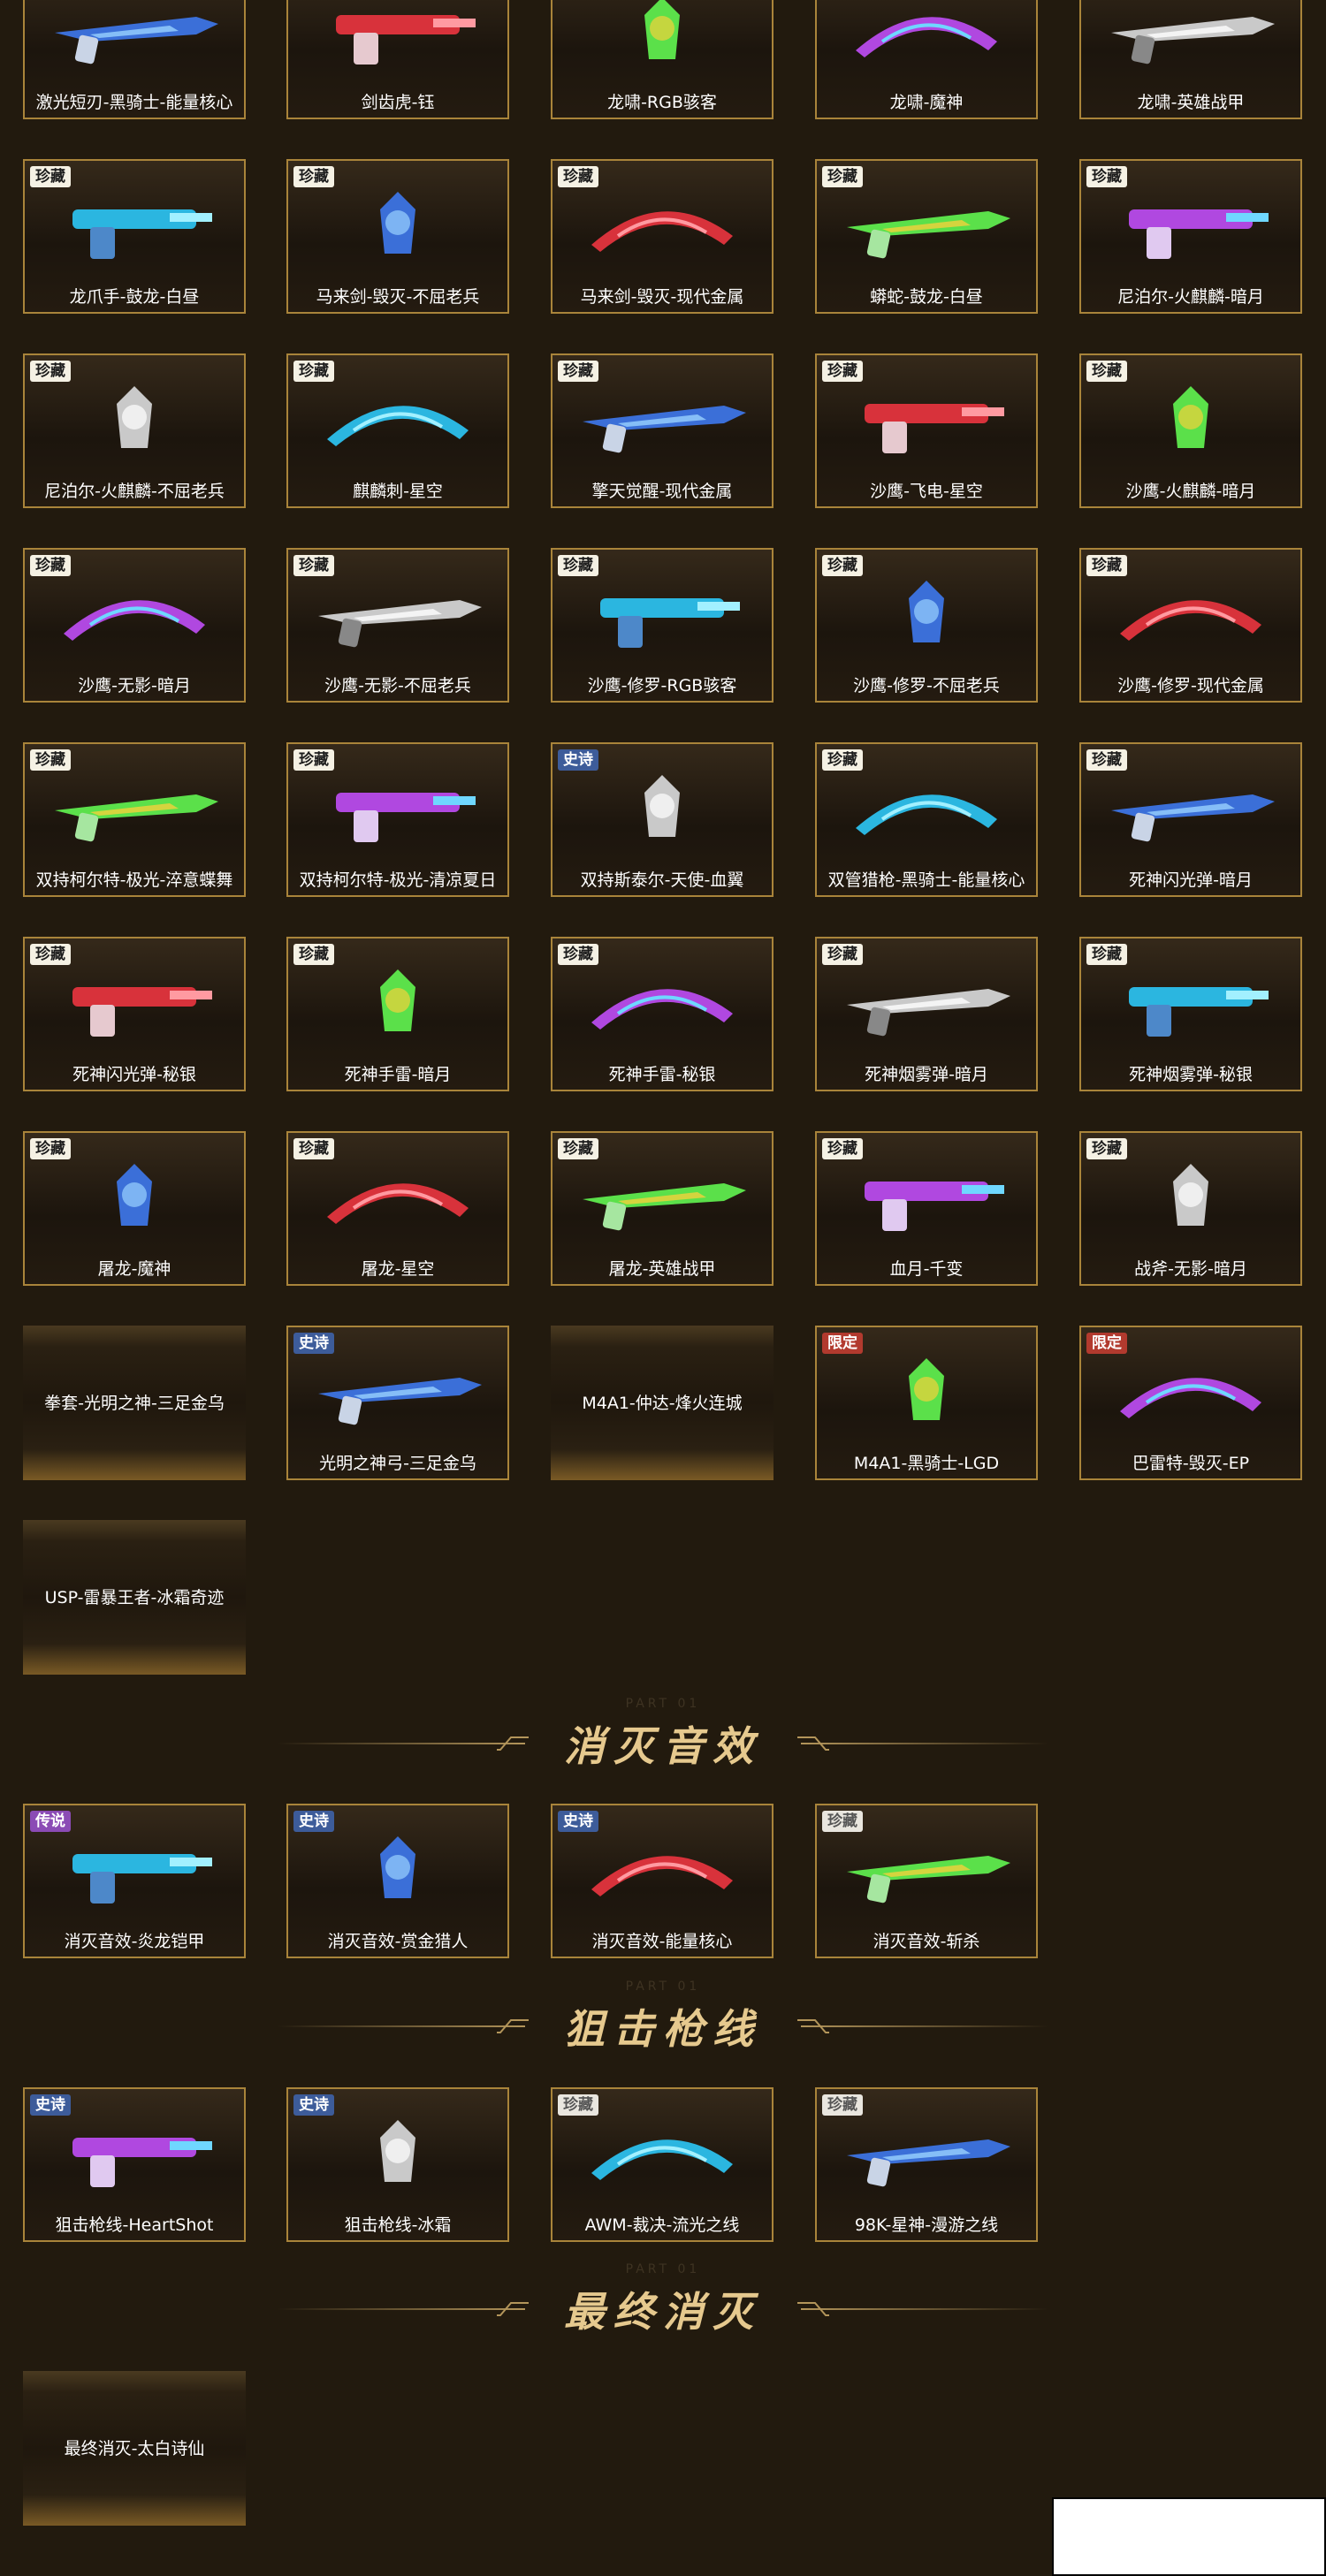 This screenshot has width=1326, height=2576. I want to click on weapon-card: 珍藏 屠龙-英雄战甲, so click(662, 1208).